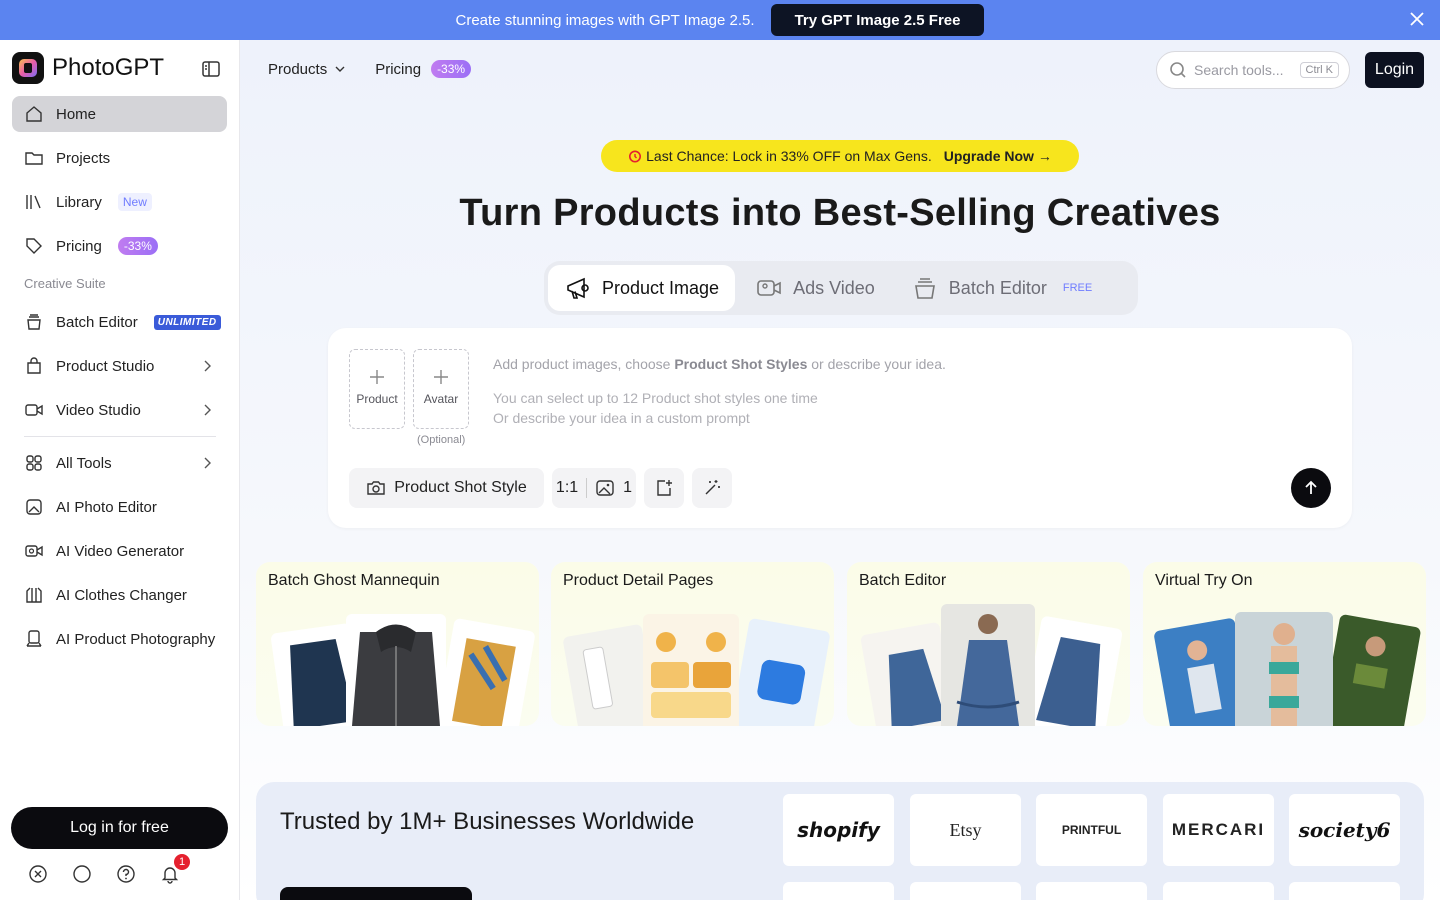  Describe the element at coordinates (594, 488) in the screenshot. I see `ratio-count-selector: 1:1 1` at that location.